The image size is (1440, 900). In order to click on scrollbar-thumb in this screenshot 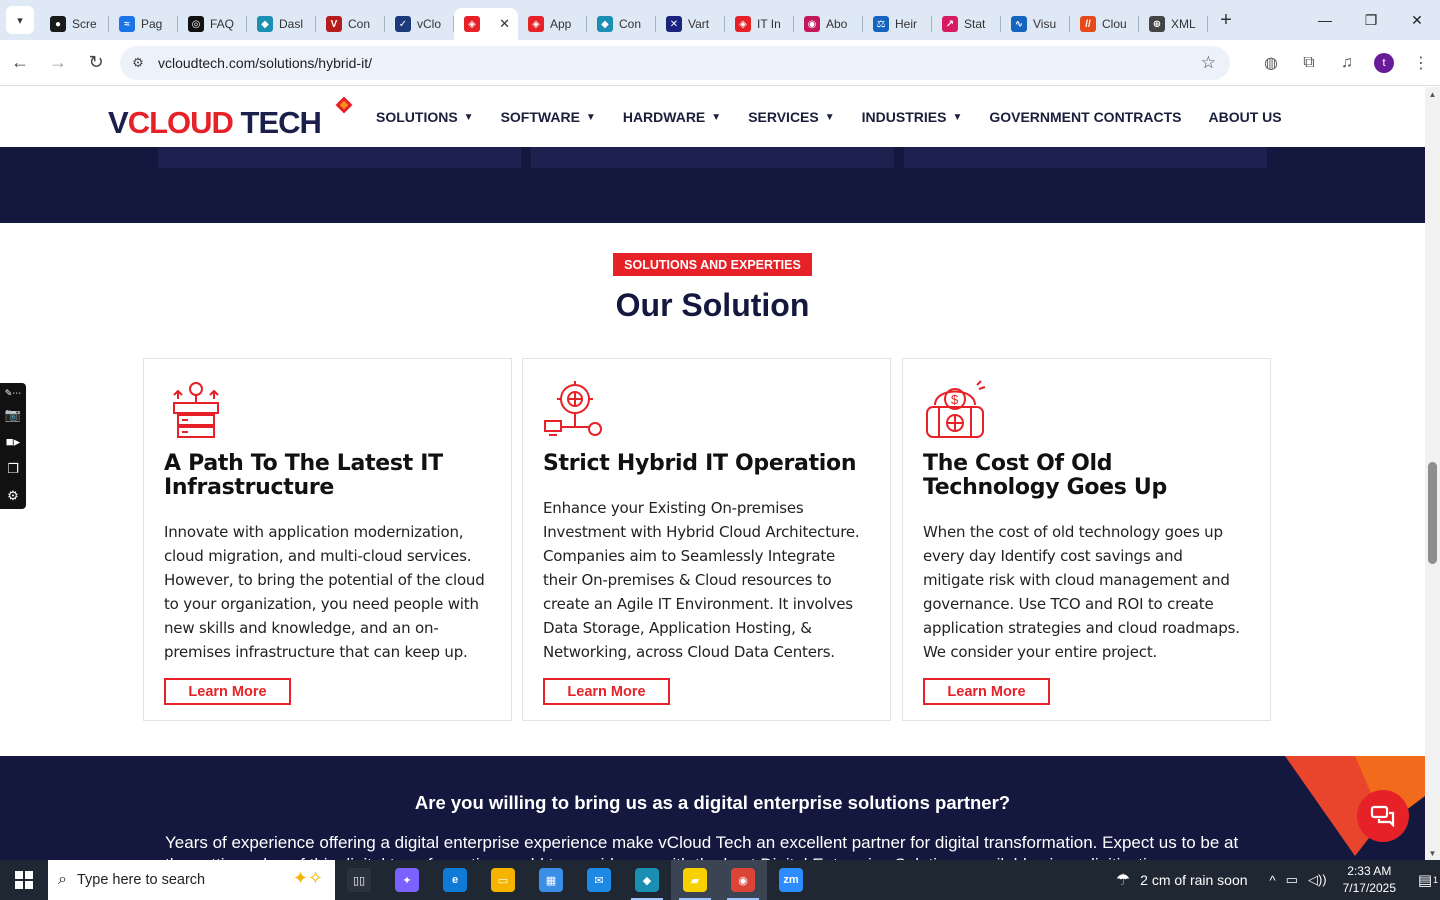, I will do `click(1432, 513)`.